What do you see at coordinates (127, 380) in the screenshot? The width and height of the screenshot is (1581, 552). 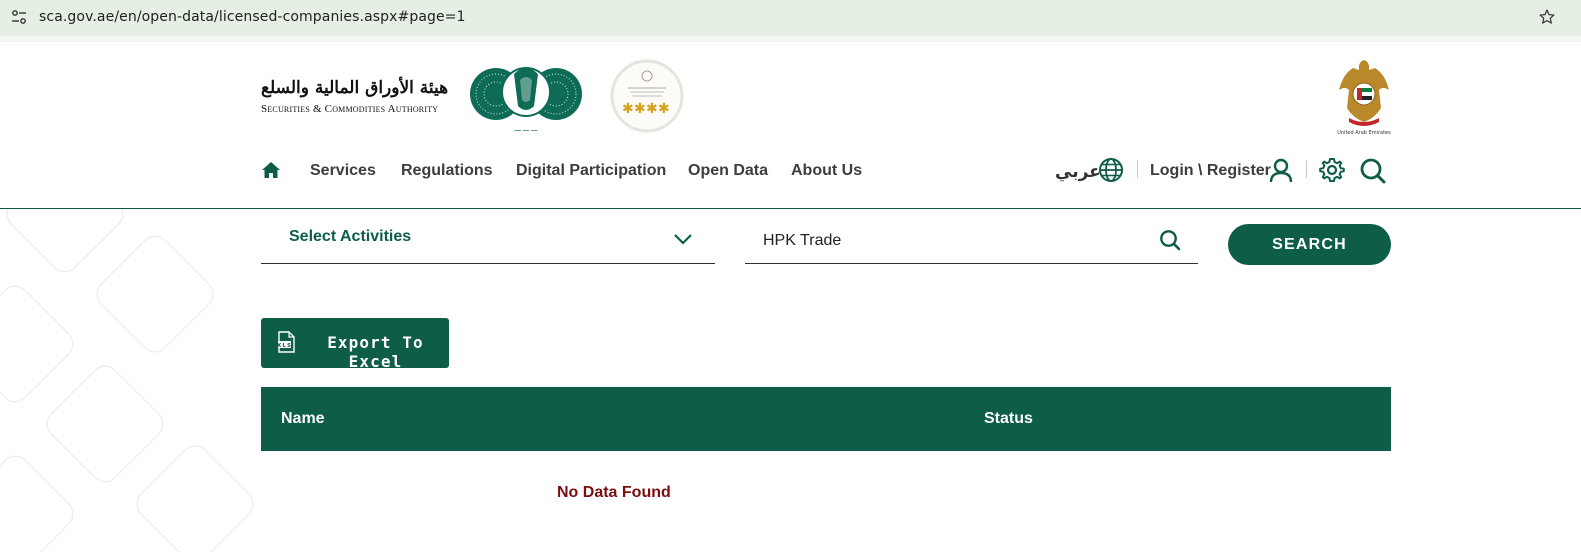 I see `background-pattern` at bounding box center [127, 380].